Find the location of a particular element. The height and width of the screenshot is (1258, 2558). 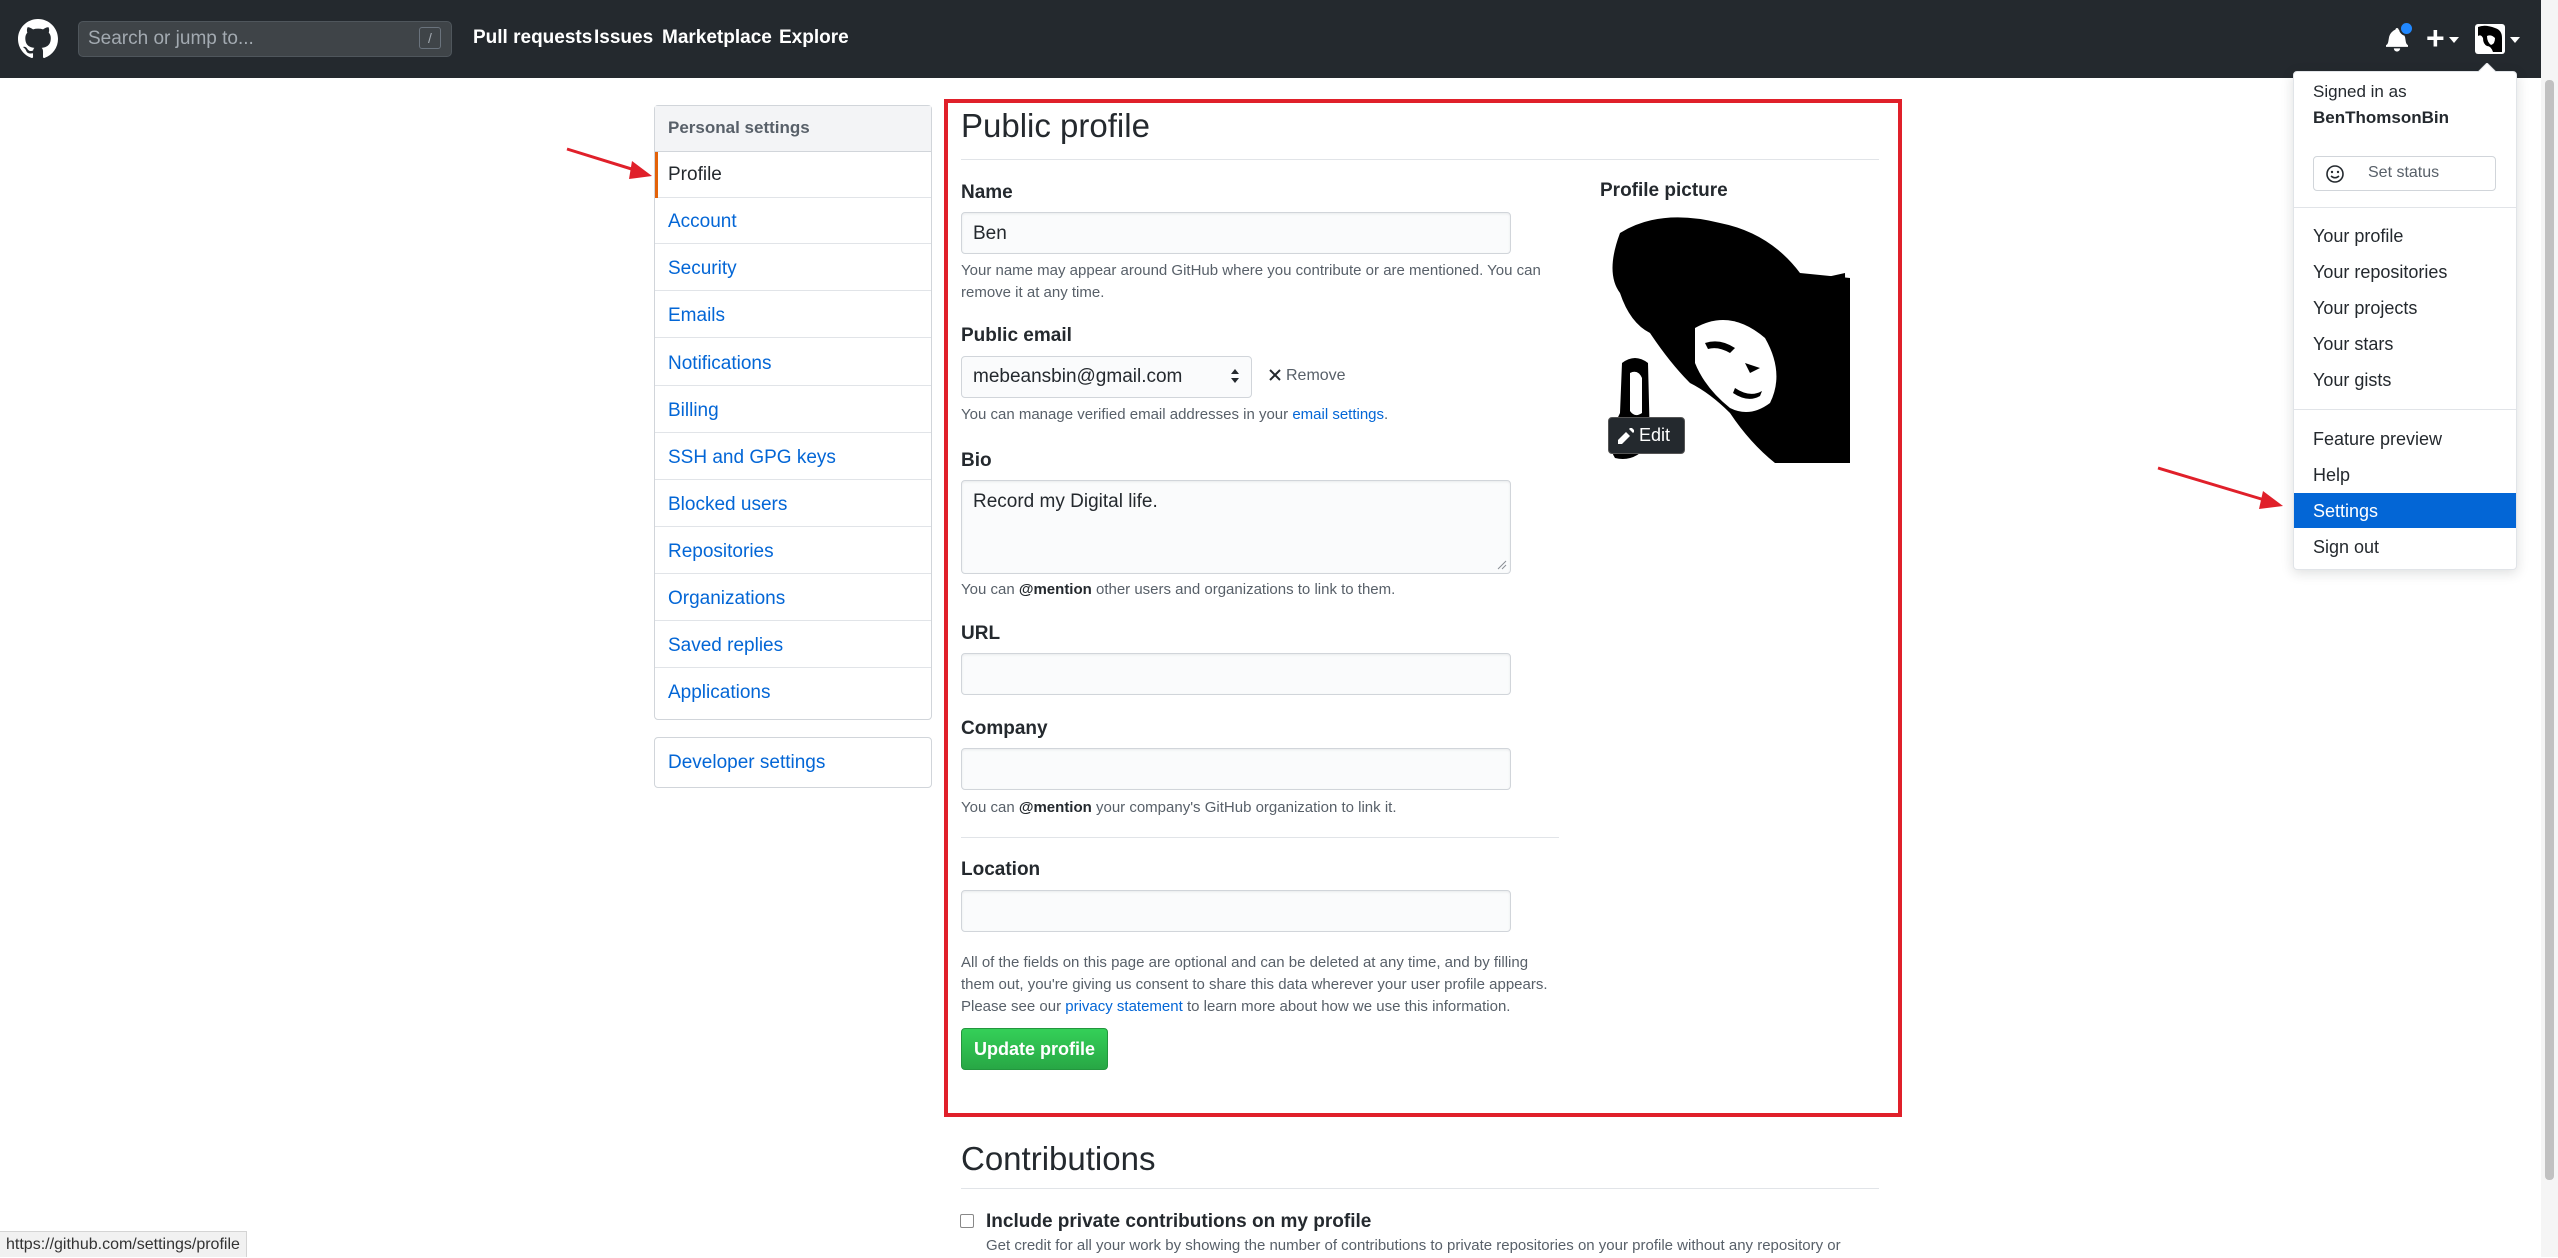

public-email-label: Public email is located at coordinates (1016, 335).